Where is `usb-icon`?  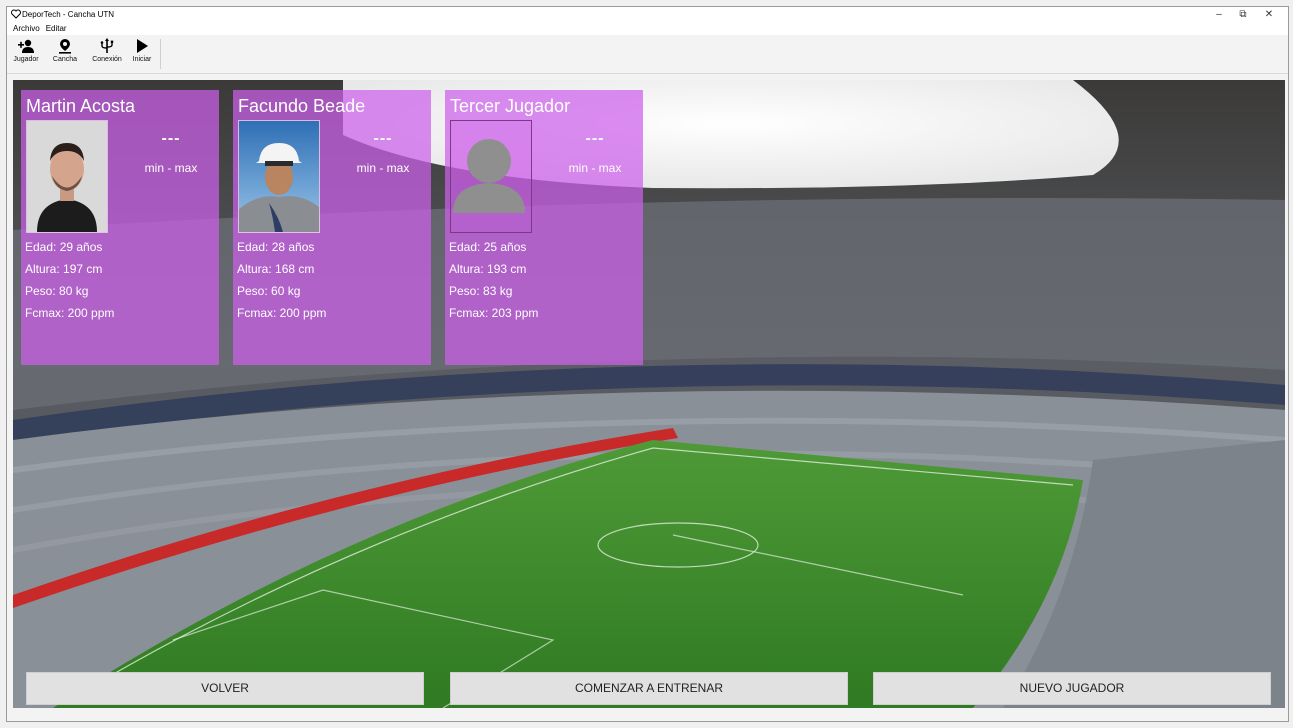
usb-icon is located at coordinates (107, 45).